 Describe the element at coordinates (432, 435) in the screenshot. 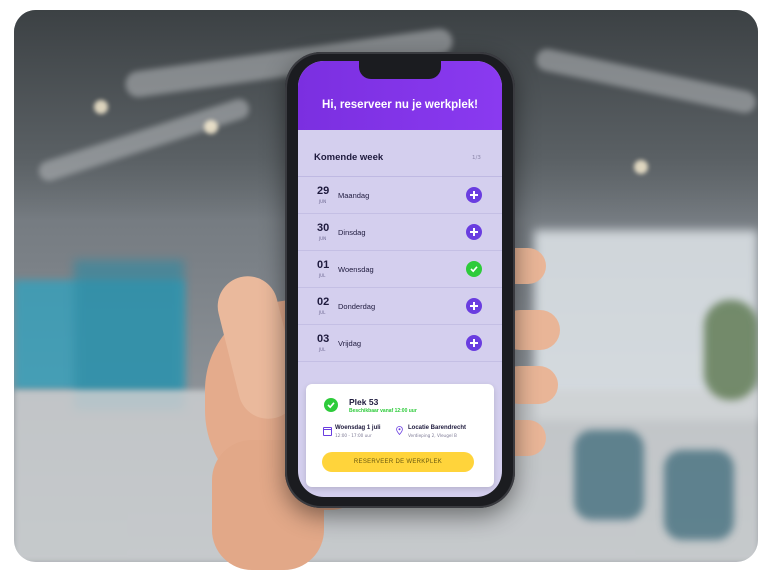

I see `location-detail: Verdieping 2, Vleugel B` at that location.